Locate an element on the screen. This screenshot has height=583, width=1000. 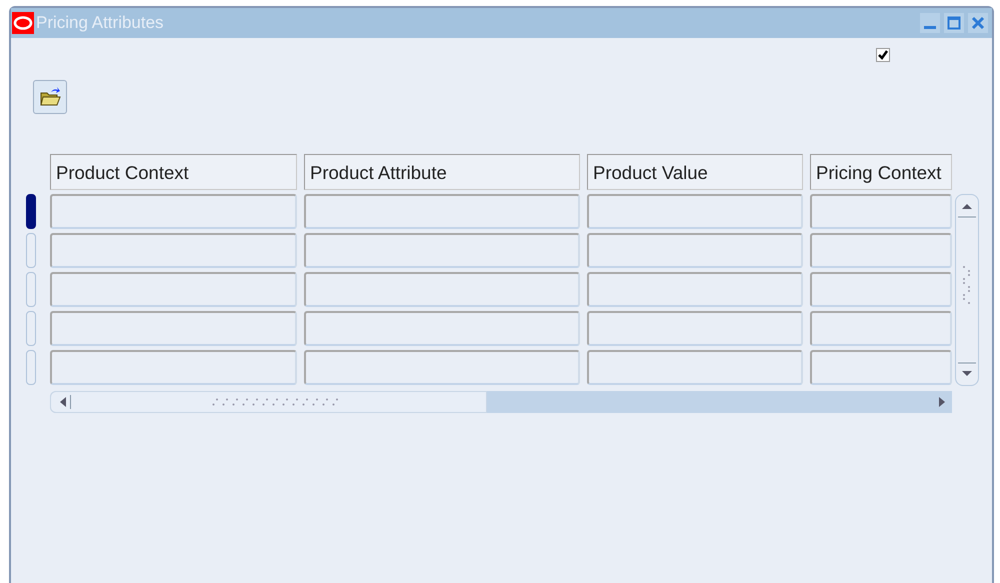
folder-icon is located at coordinates (50, 97).